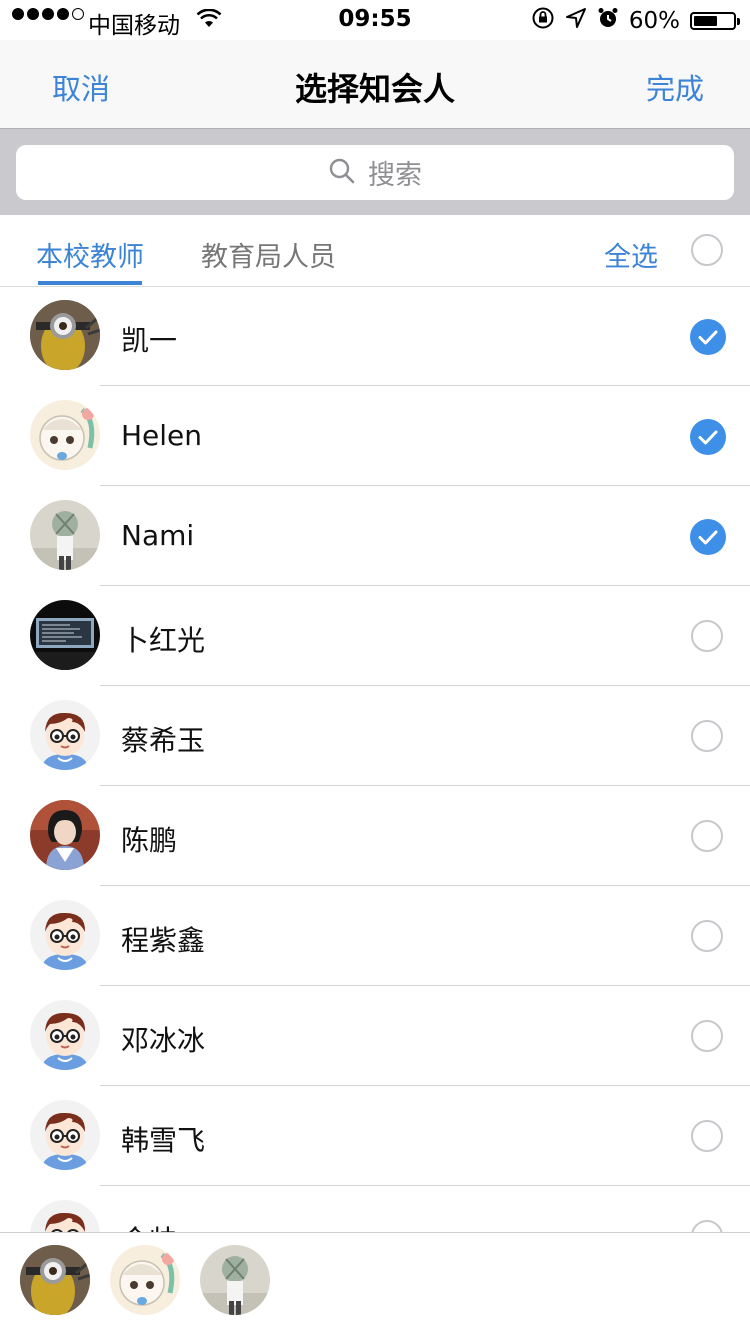 This screenshot has height=1335, width=750. What do you see at coordinates (163, 1040) in the screenshot?
I see `contact-name: 邓冰冰` at bounding box center [163, 1040].